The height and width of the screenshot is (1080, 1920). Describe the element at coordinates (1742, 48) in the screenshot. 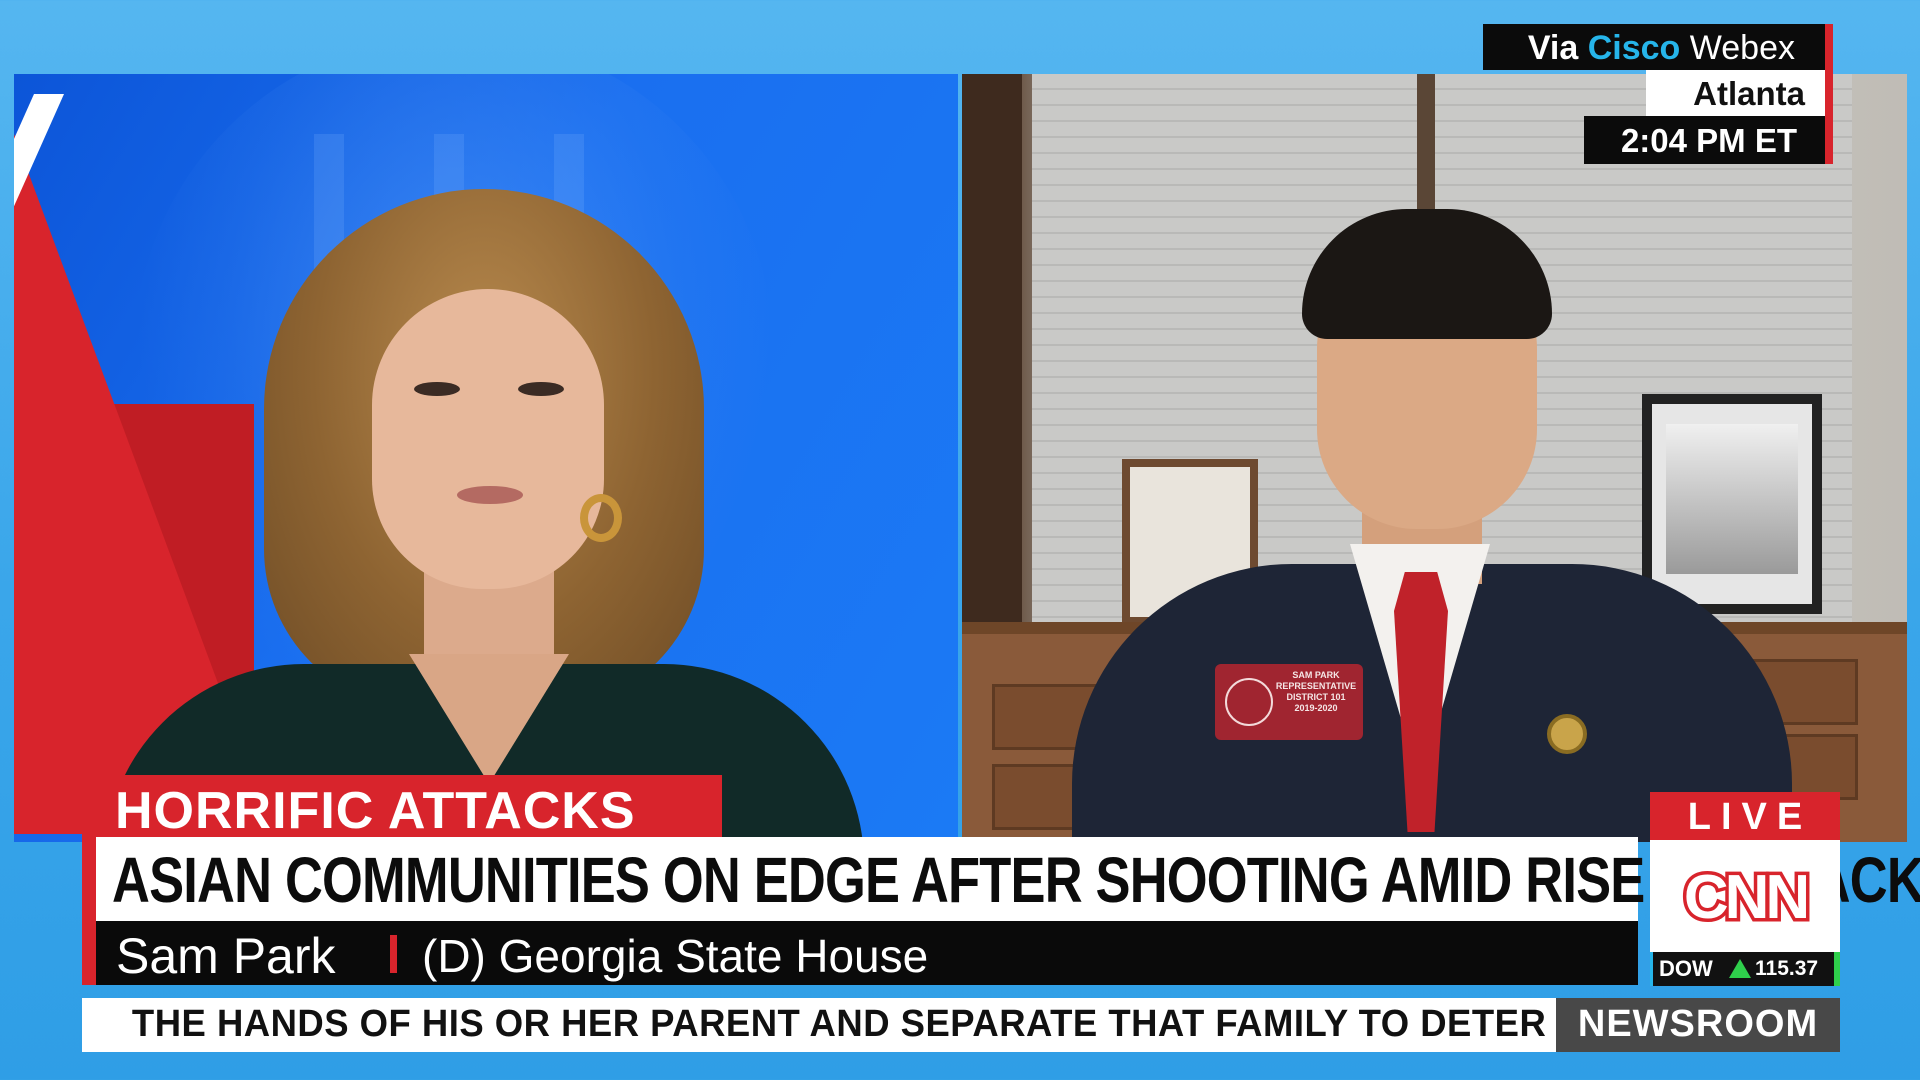

I see `source-webex: Webex` at that location.